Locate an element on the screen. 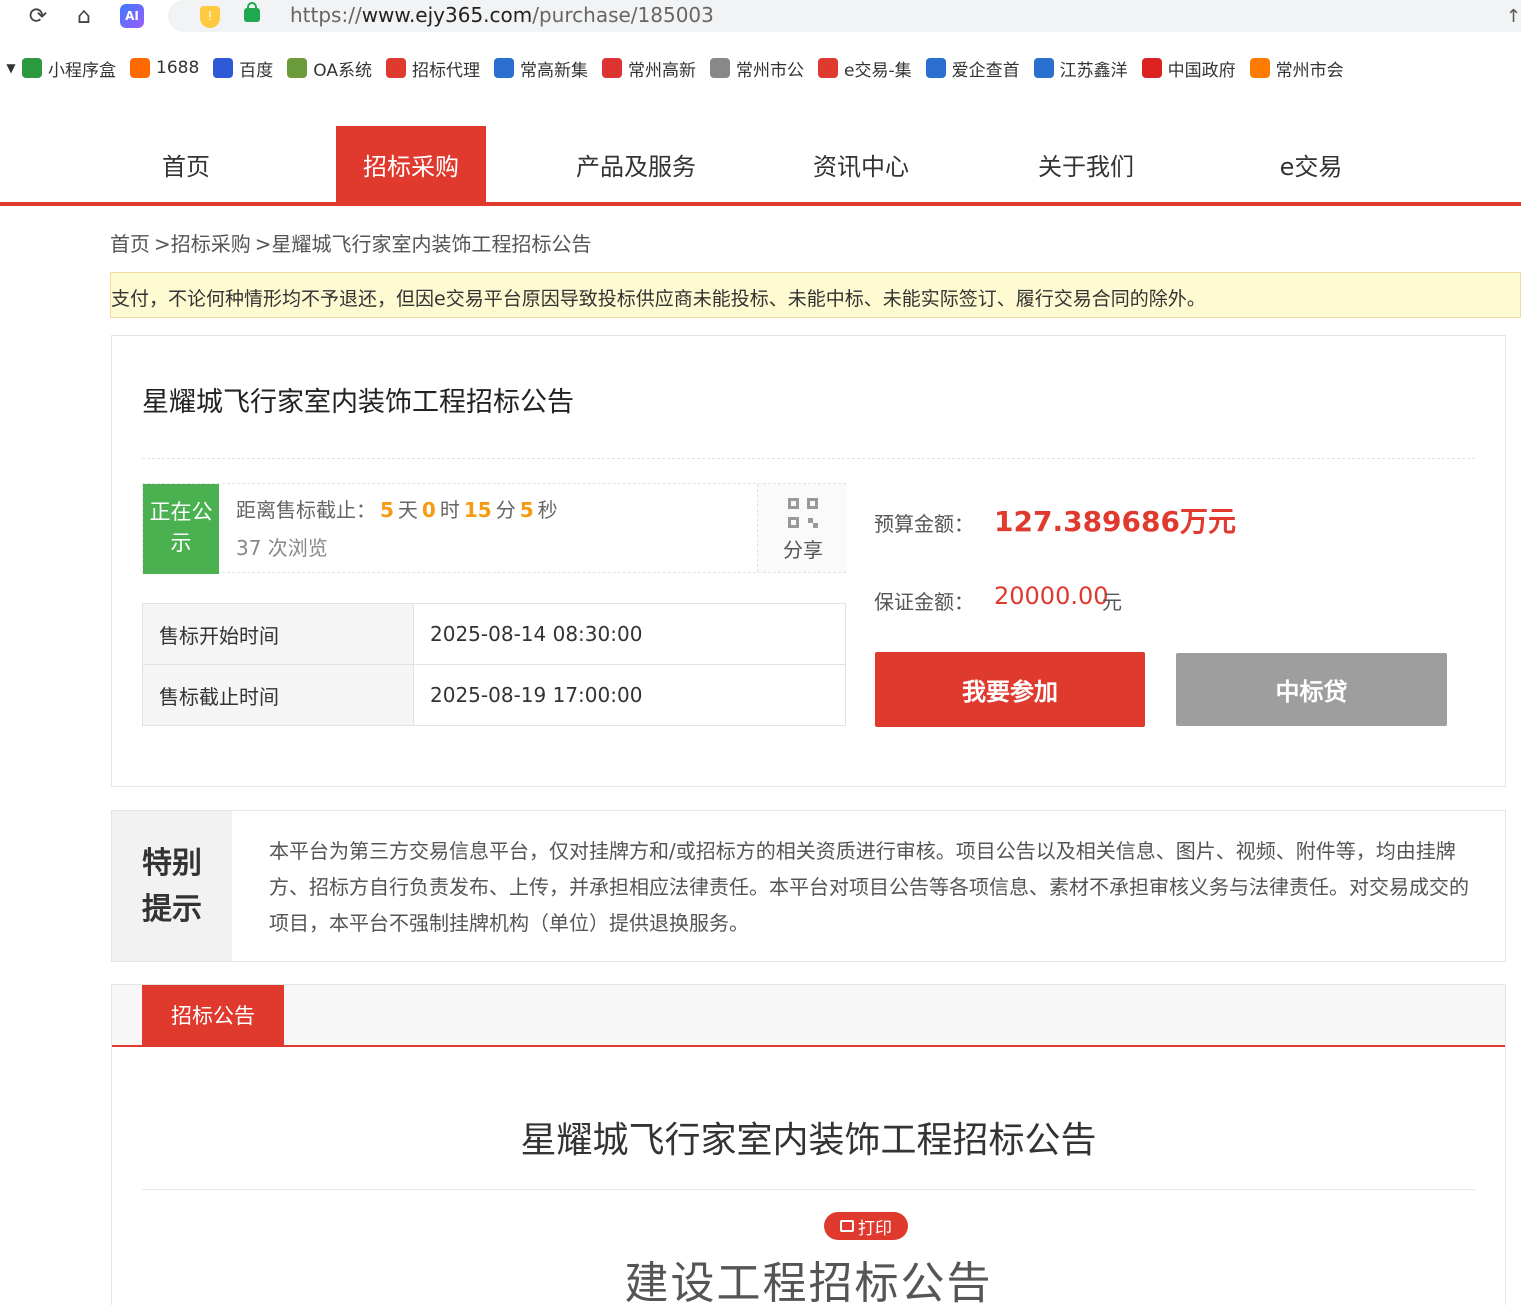 This screenshot has height=1311, width=1521. qrcode-icon is located at coordinates (803, 513).